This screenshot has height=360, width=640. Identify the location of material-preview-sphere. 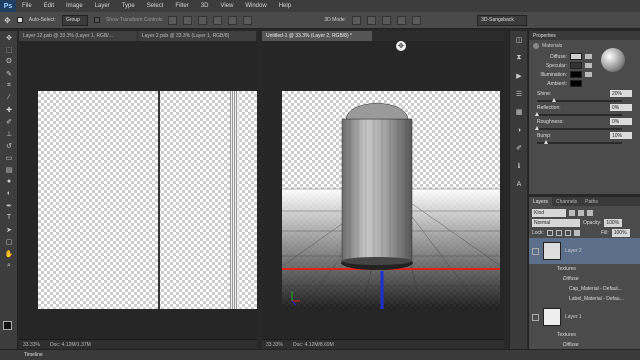
(613, 60).